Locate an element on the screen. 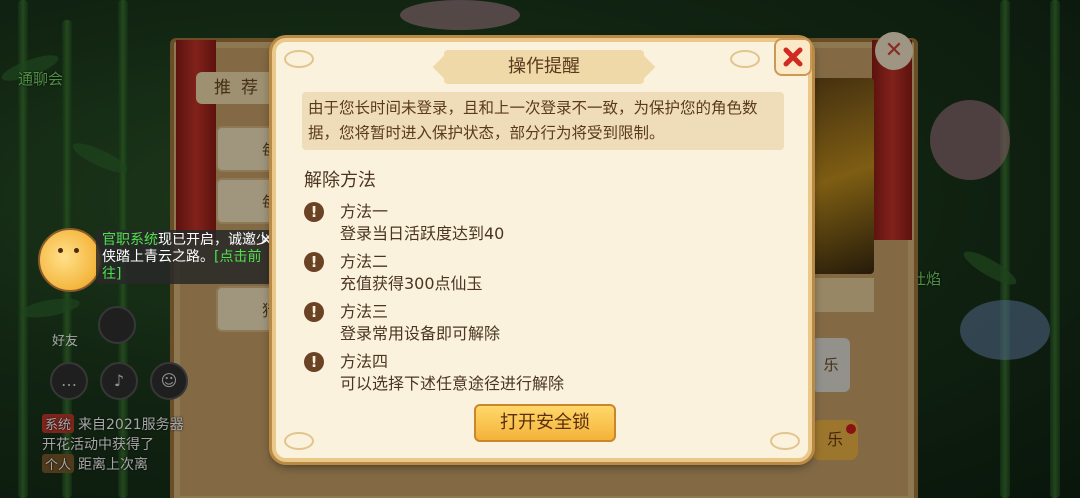 The height and width of the screenshot is (498, 1080). cat-avatar is located at coordinates (70, 260).